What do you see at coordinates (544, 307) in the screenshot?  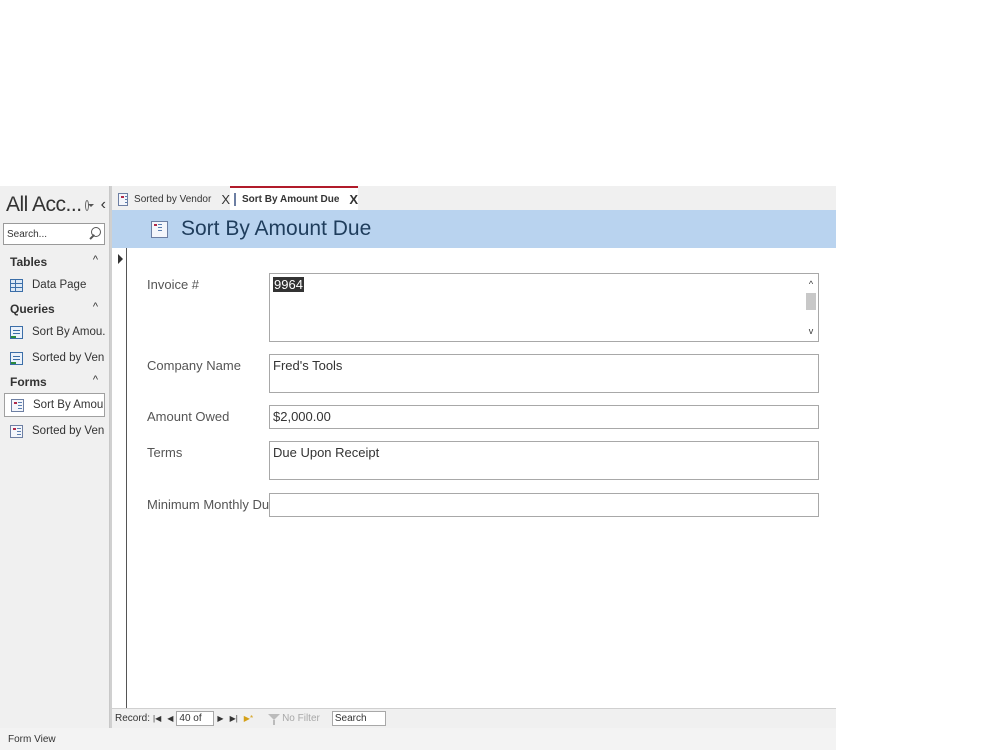 I see `invoice-field: 9964 ^ v` at bounding box center [544, 307].